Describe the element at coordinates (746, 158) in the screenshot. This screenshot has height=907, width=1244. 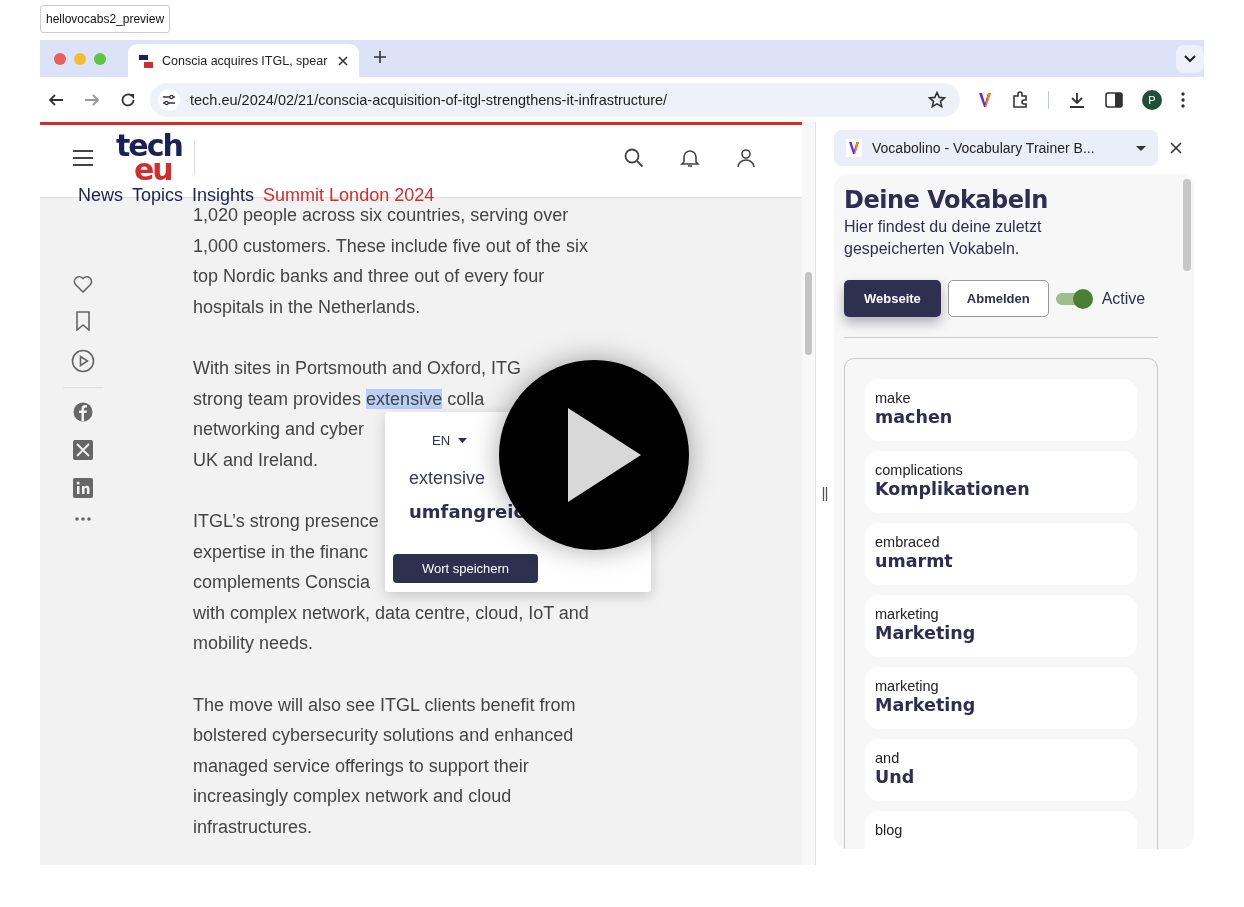
I see `user-icon` at that location.